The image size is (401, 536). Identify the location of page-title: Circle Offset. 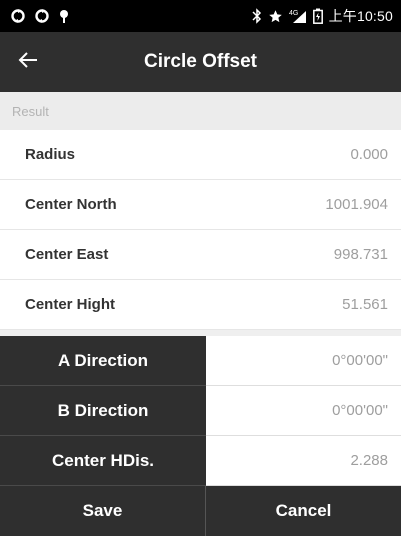
(200, 61).